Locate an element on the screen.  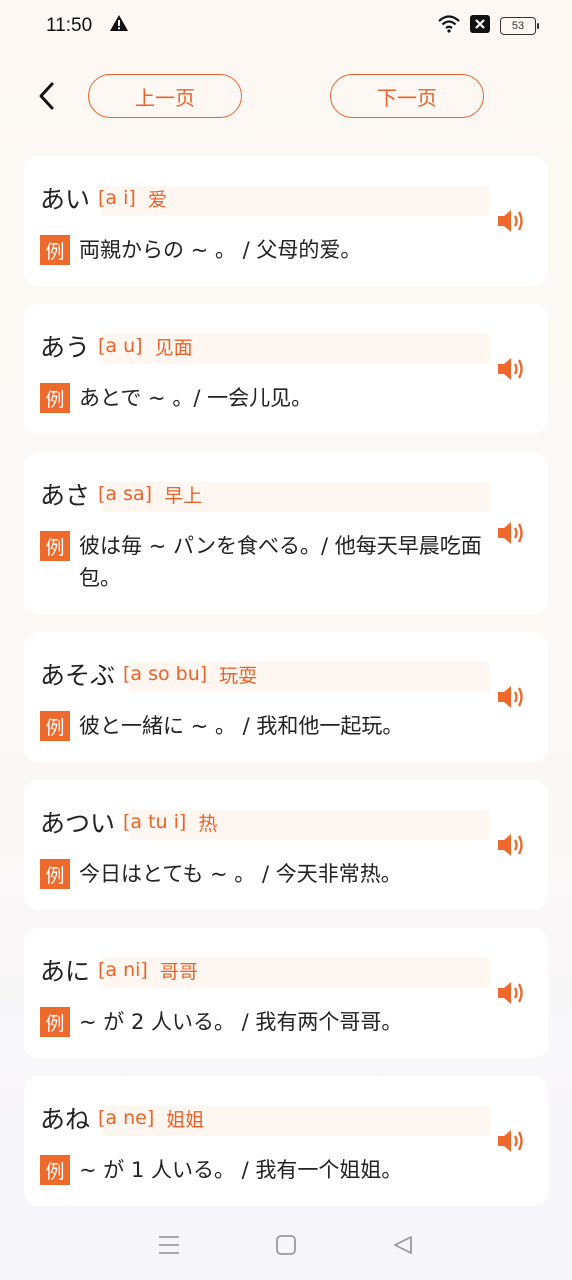
word-text: あね is located at coordinates (65, 1119).